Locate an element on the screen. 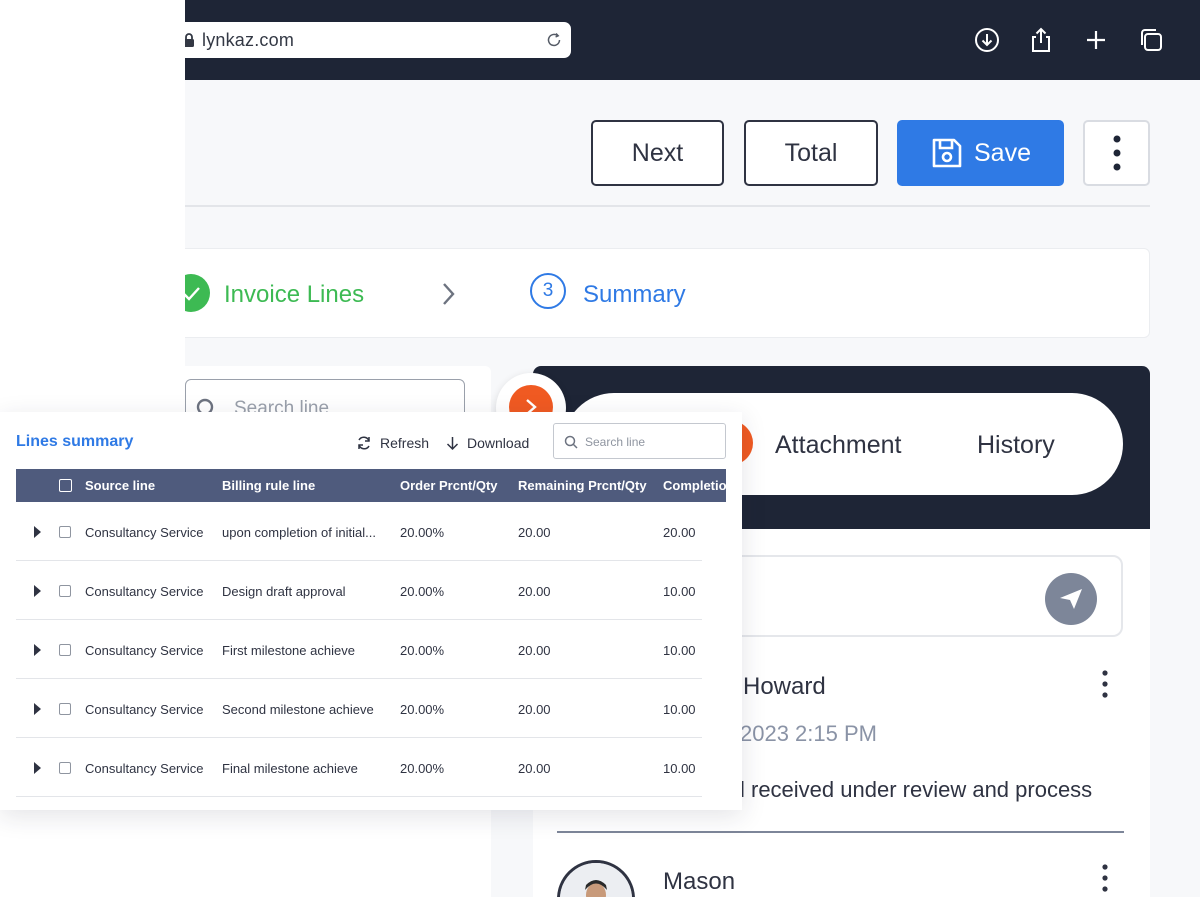 Image resolution: width=1200 pixels, height=897 pixels. tab-history: History is located at coordinates (1016, 445).